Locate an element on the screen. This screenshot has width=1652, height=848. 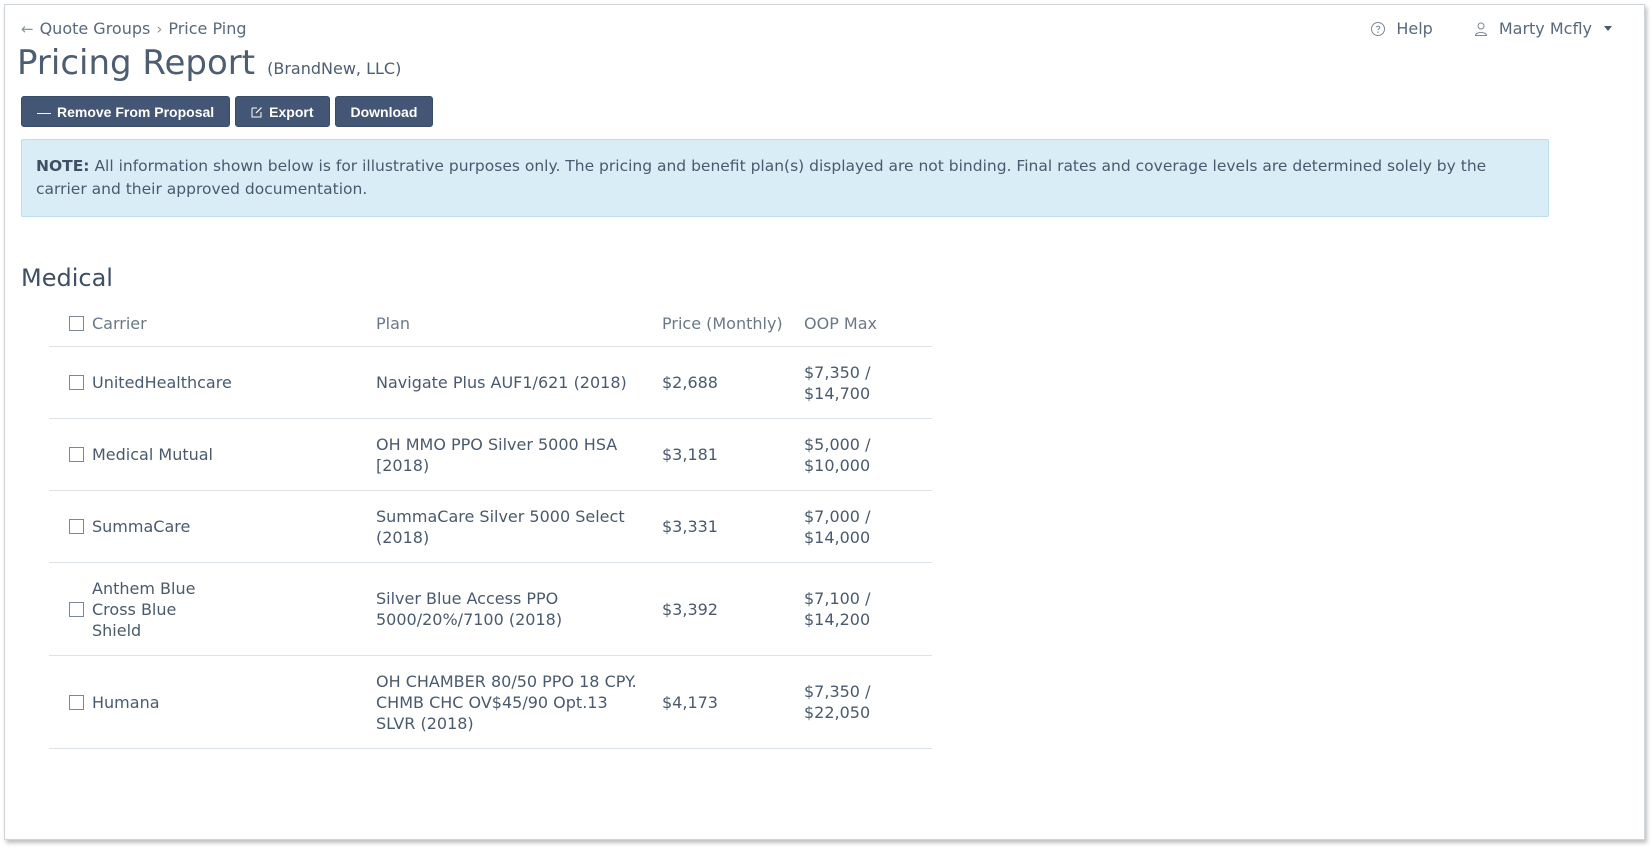
carrier-cell: Humana is located at coordinates (126, 702).